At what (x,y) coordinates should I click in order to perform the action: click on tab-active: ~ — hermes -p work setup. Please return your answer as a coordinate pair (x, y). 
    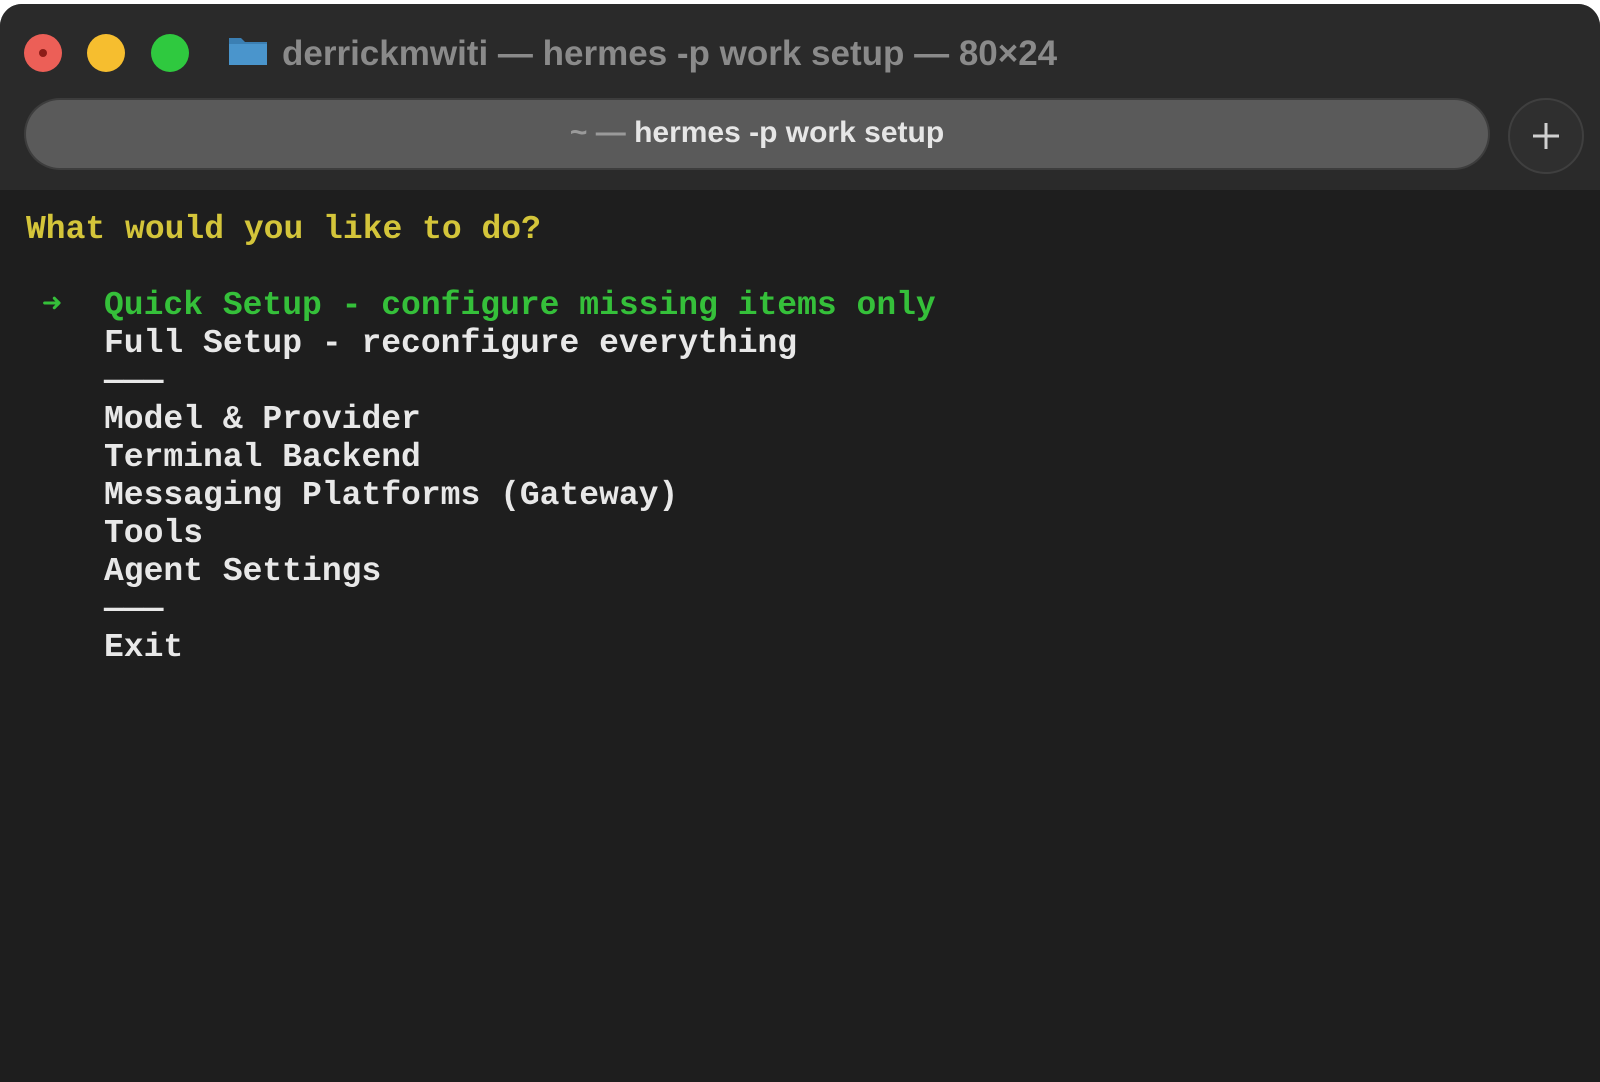
    Looking at the image, I should click on (757, 134).